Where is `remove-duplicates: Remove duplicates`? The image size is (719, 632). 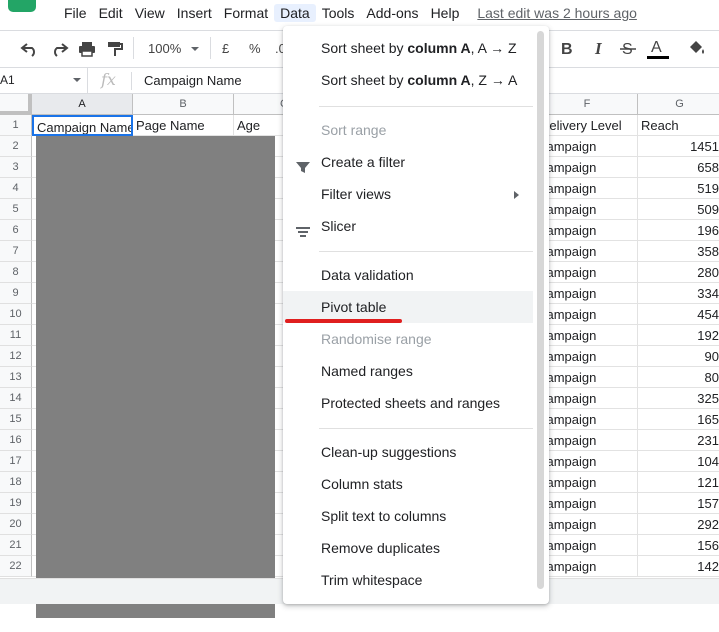 remove-duplicates: Remove duplicates is located at coordinates (408, 548).